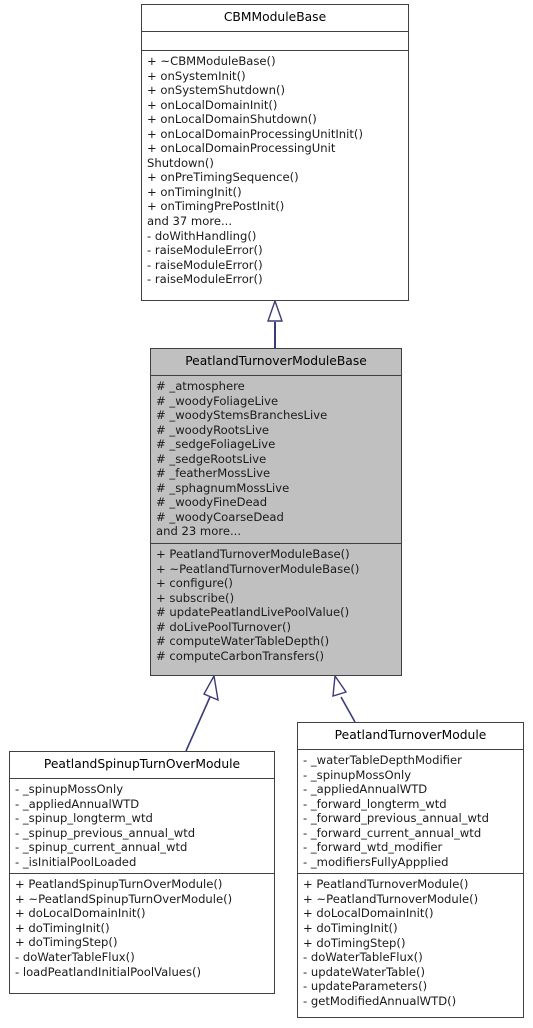 This screenshot has width=533, height=1028. What do you see at coordinates (275, 323) in the screenshot?
I see `edge-cbmmodulebase-peatlandturnovermodulebase` at bounding box center [275, 323].